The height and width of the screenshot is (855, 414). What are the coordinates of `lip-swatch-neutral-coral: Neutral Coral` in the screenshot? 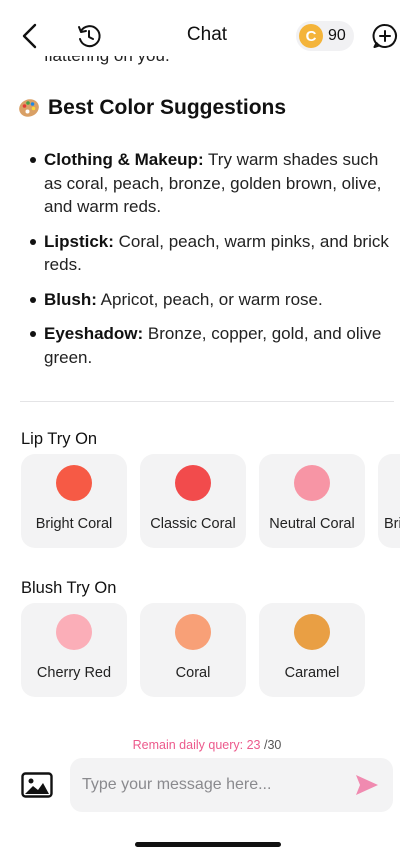 It's located at (312, 501).